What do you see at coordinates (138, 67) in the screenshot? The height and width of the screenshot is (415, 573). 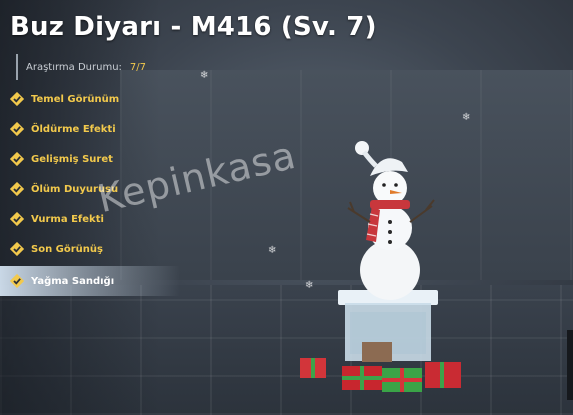 I see `research-status-value: 7/7` at bounding box center [138, 67].